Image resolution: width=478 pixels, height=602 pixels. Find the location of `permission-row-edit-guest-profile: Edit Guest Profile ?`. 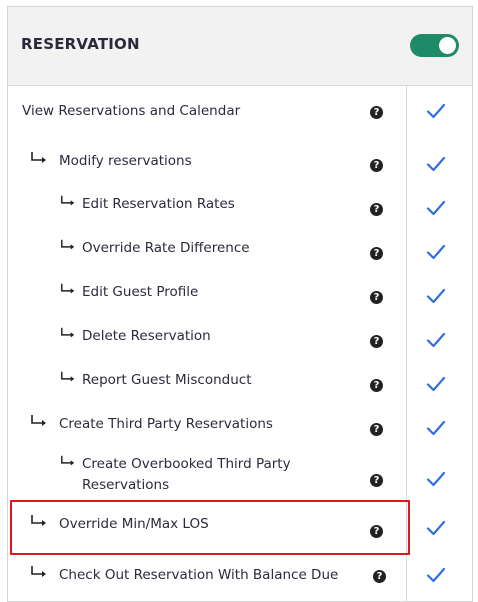

permission-row-edit-guest-profile: Edit Guest Profile ? is located at coordinates (240, 292).